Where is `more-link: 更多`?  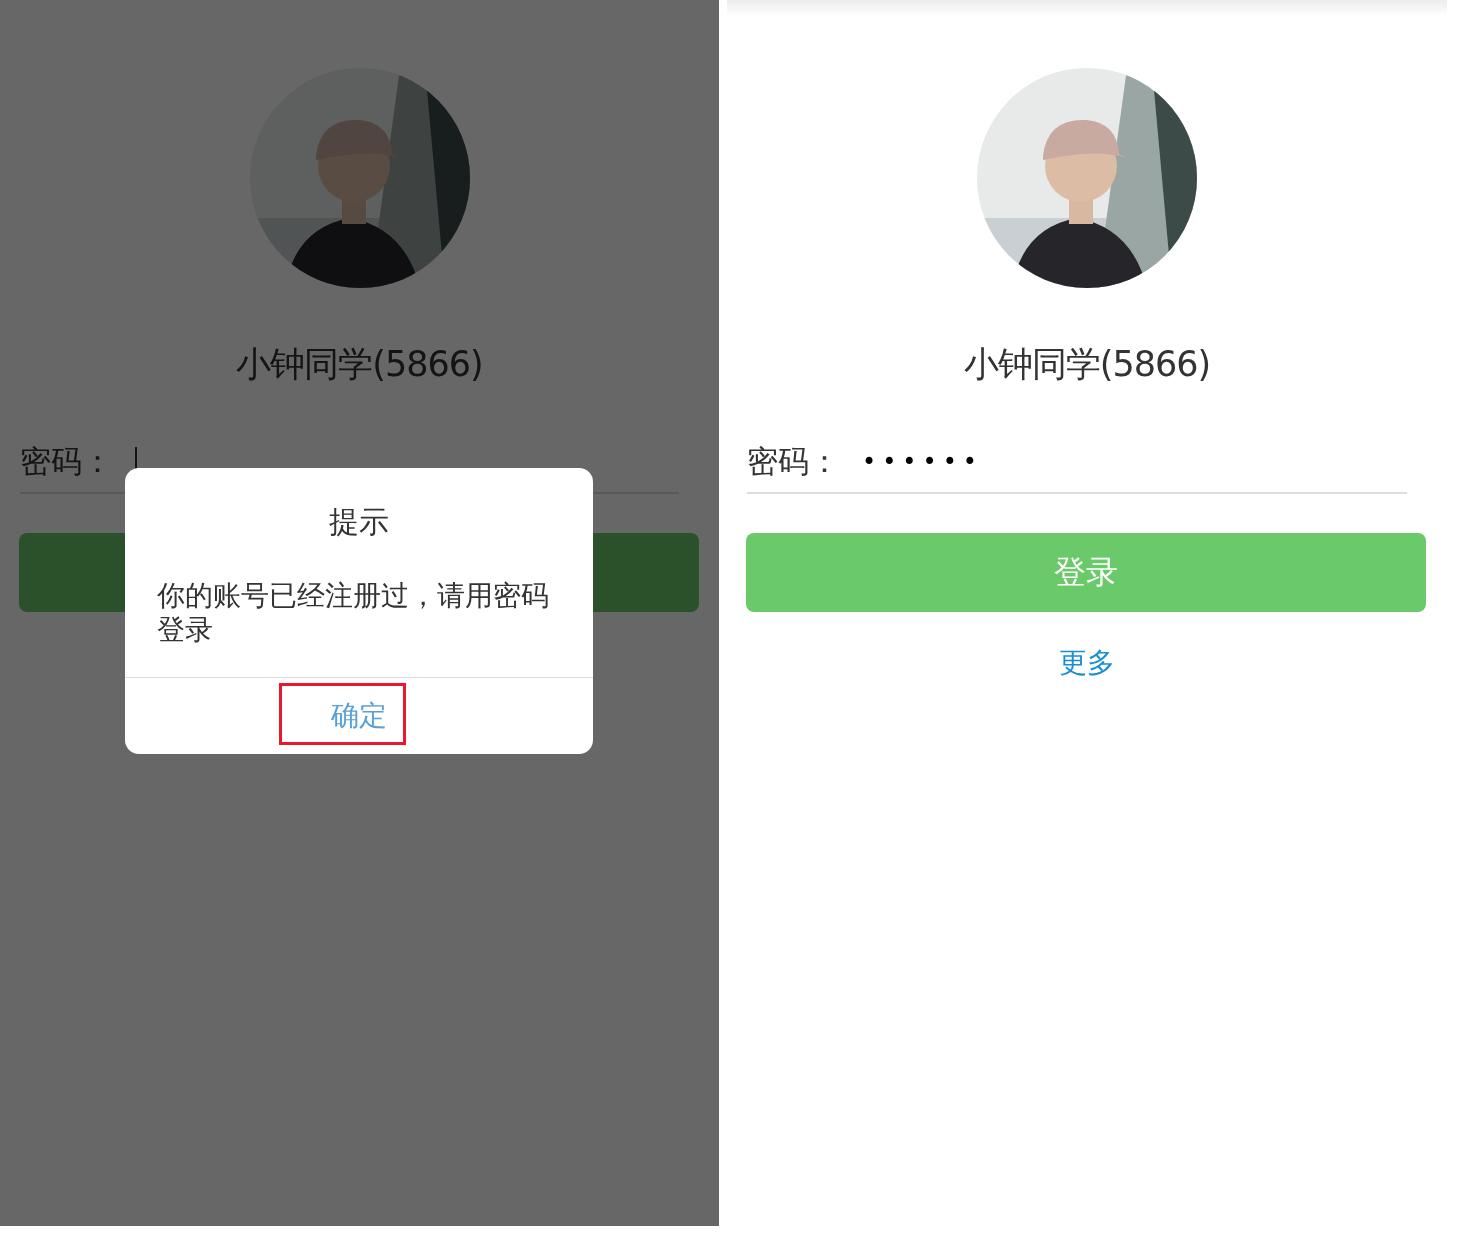
more-link: 更多 is located at coordinates (1087, 663).